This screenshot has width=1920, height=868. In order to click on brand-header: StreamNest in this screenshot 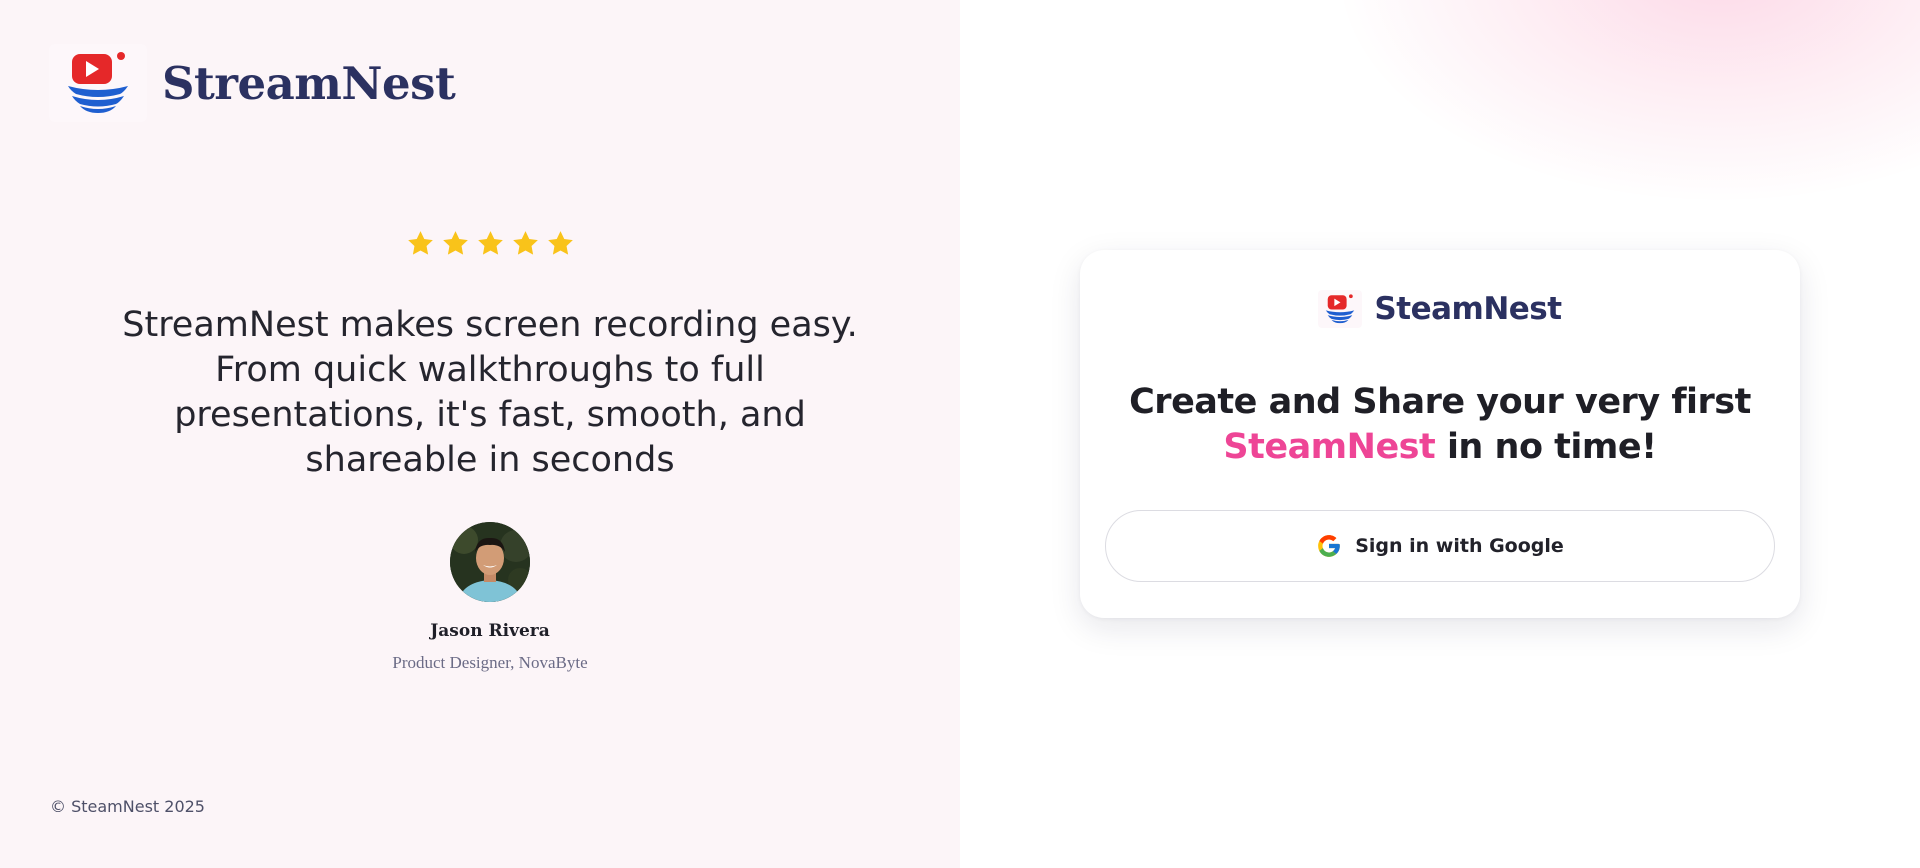, I will do `click(252, 83)`.